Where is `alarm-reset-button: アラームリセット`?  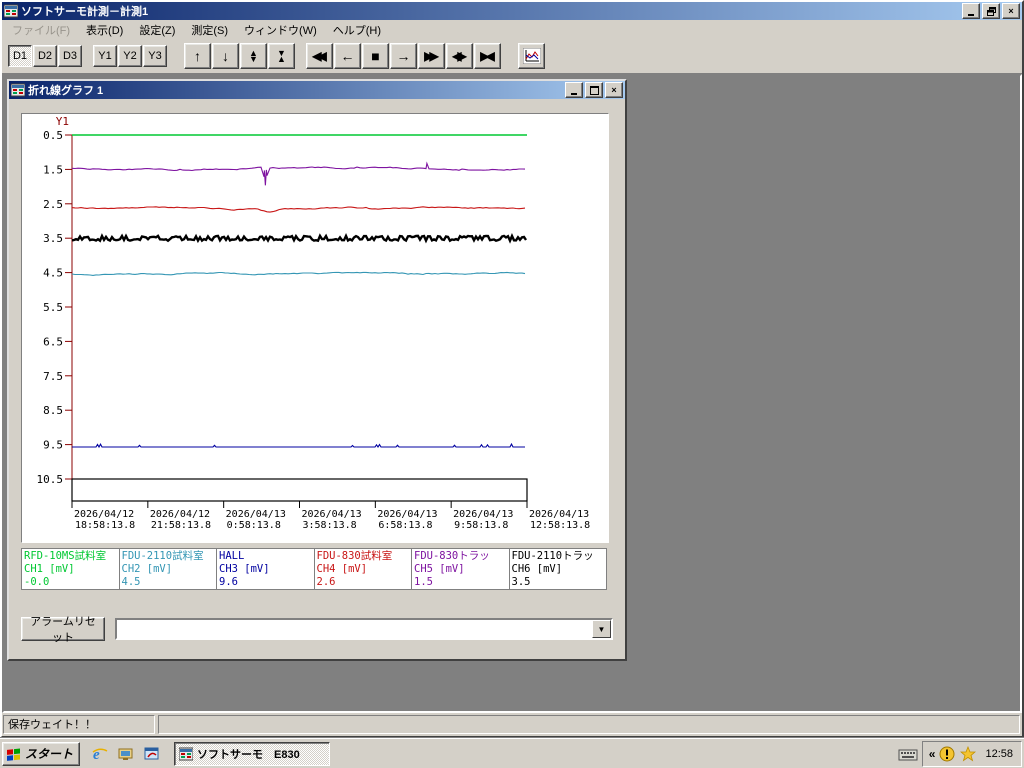
alarm-reset-button: アラームリセット is located at coordinates (63, 630).